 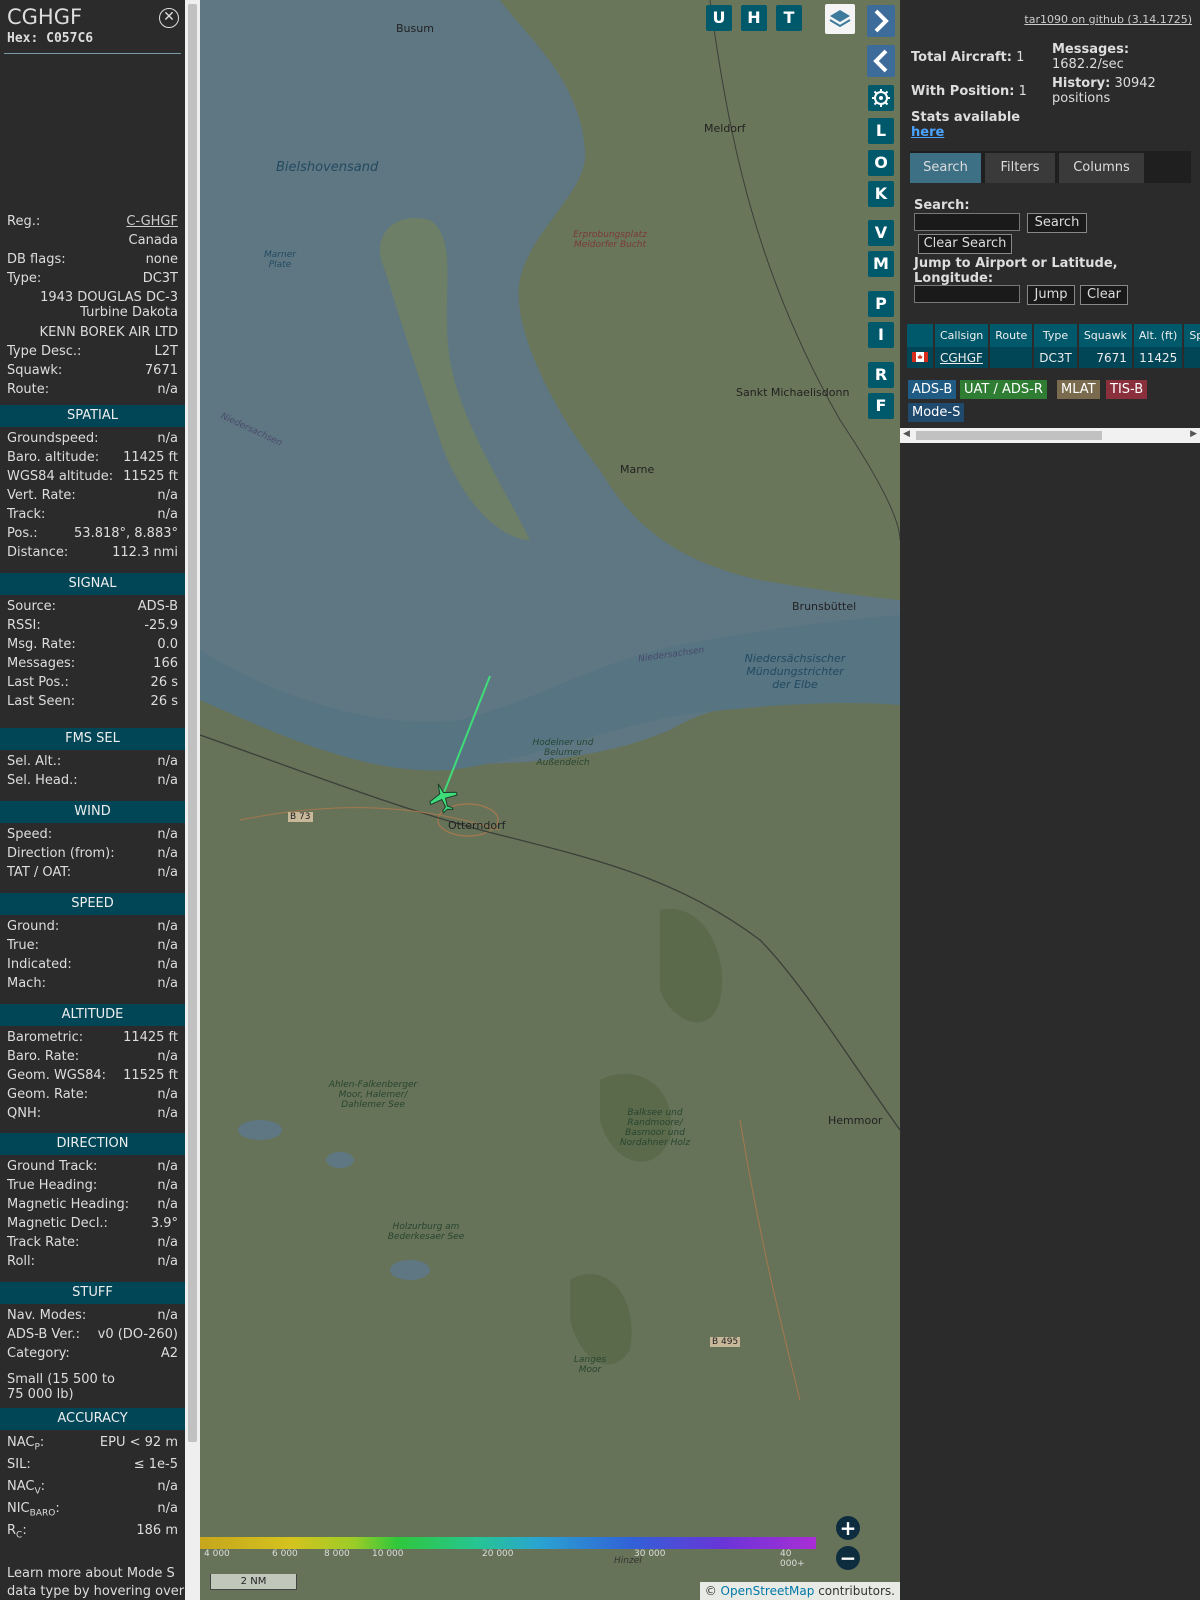 What do you see at coordinates (167, 853) in the screenshot?
I see `wind-value: n/a` at bounding box center [167, 853].